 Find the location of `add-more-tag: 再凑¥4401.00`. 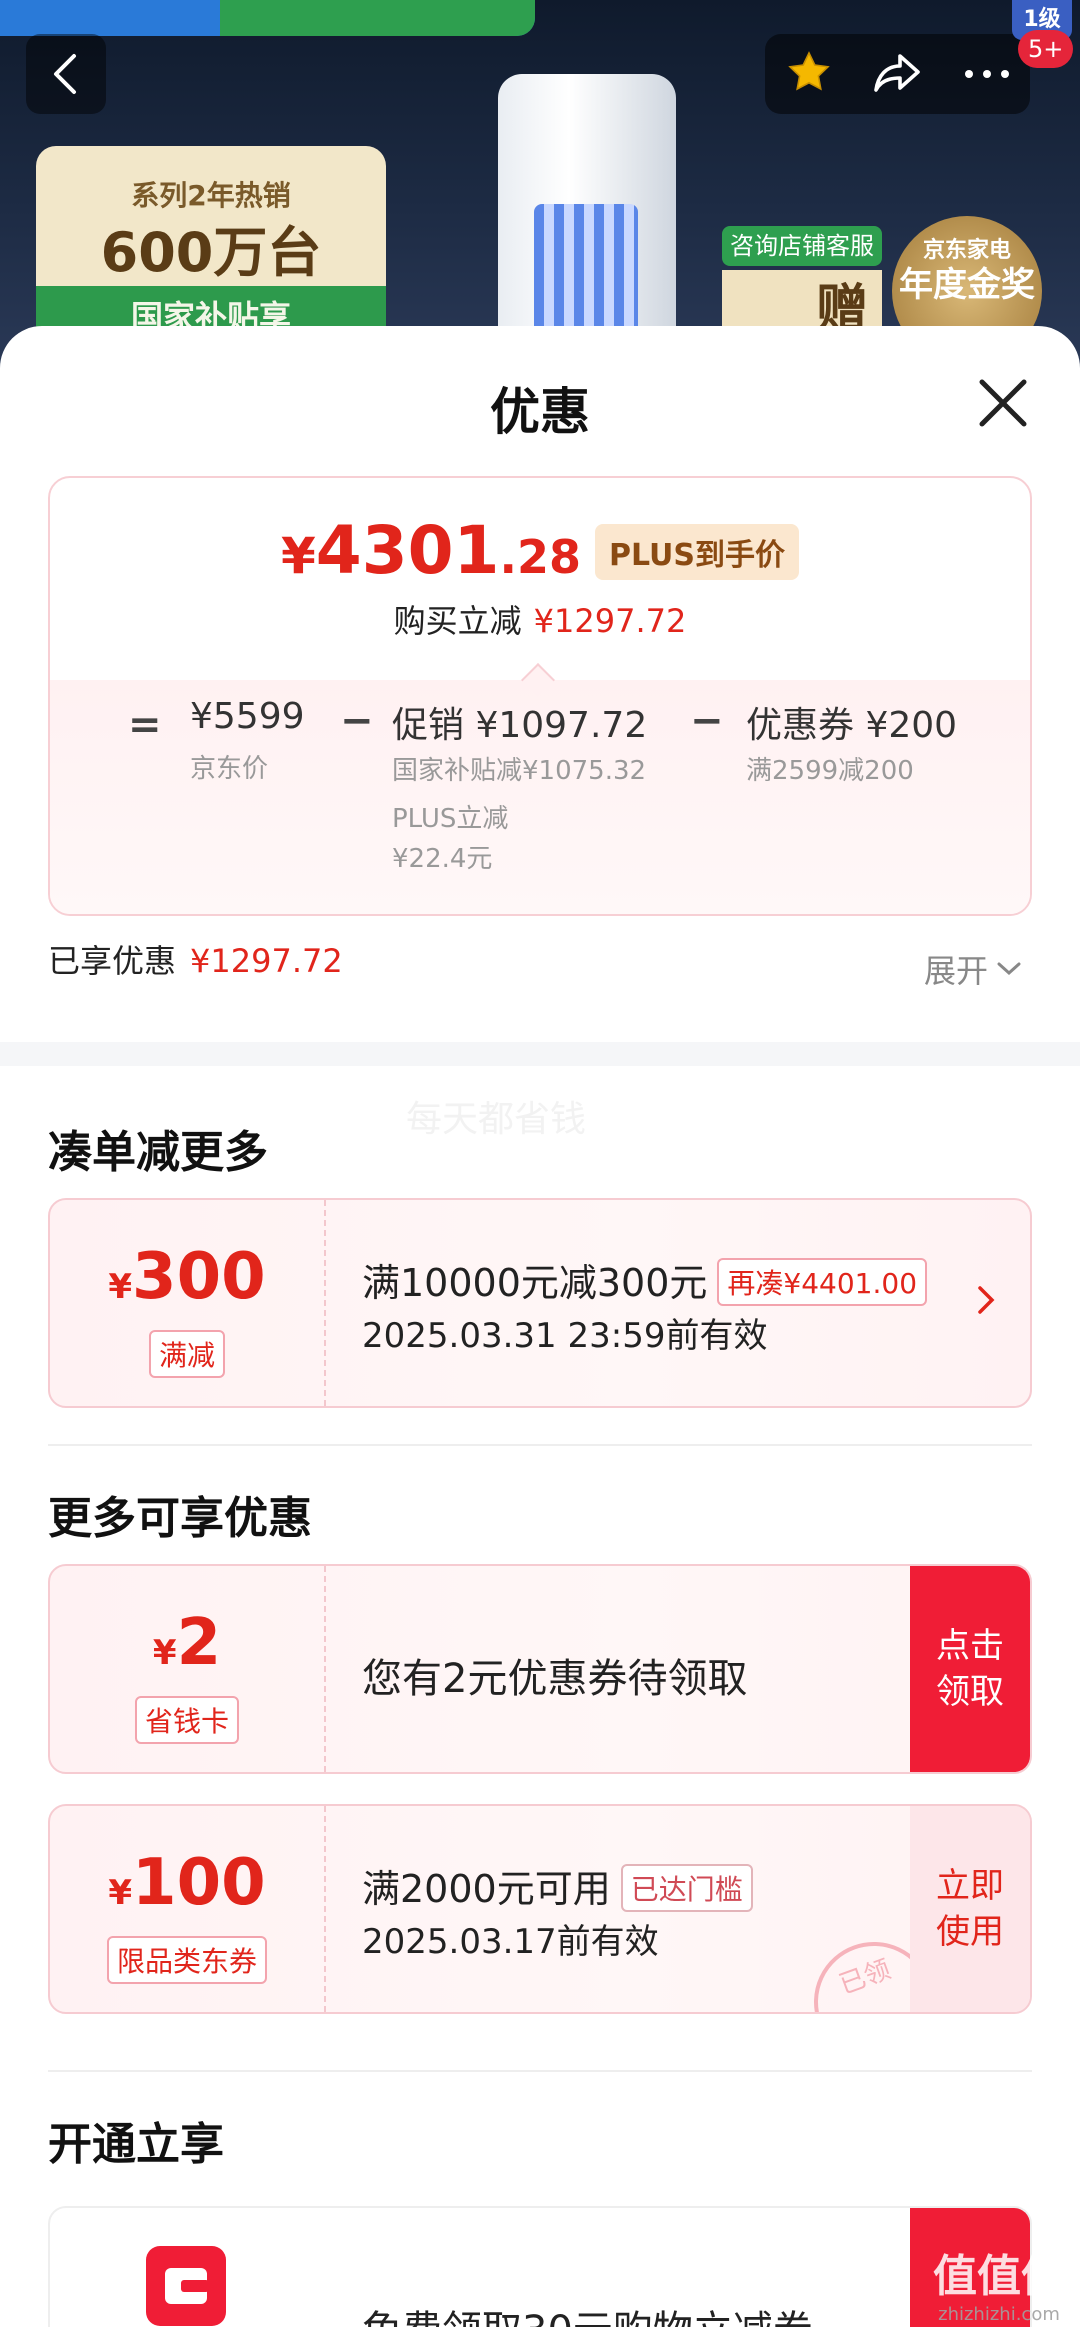

add-more-tag: 再凑¥4401.00 is located at coordinates (822, 1281).